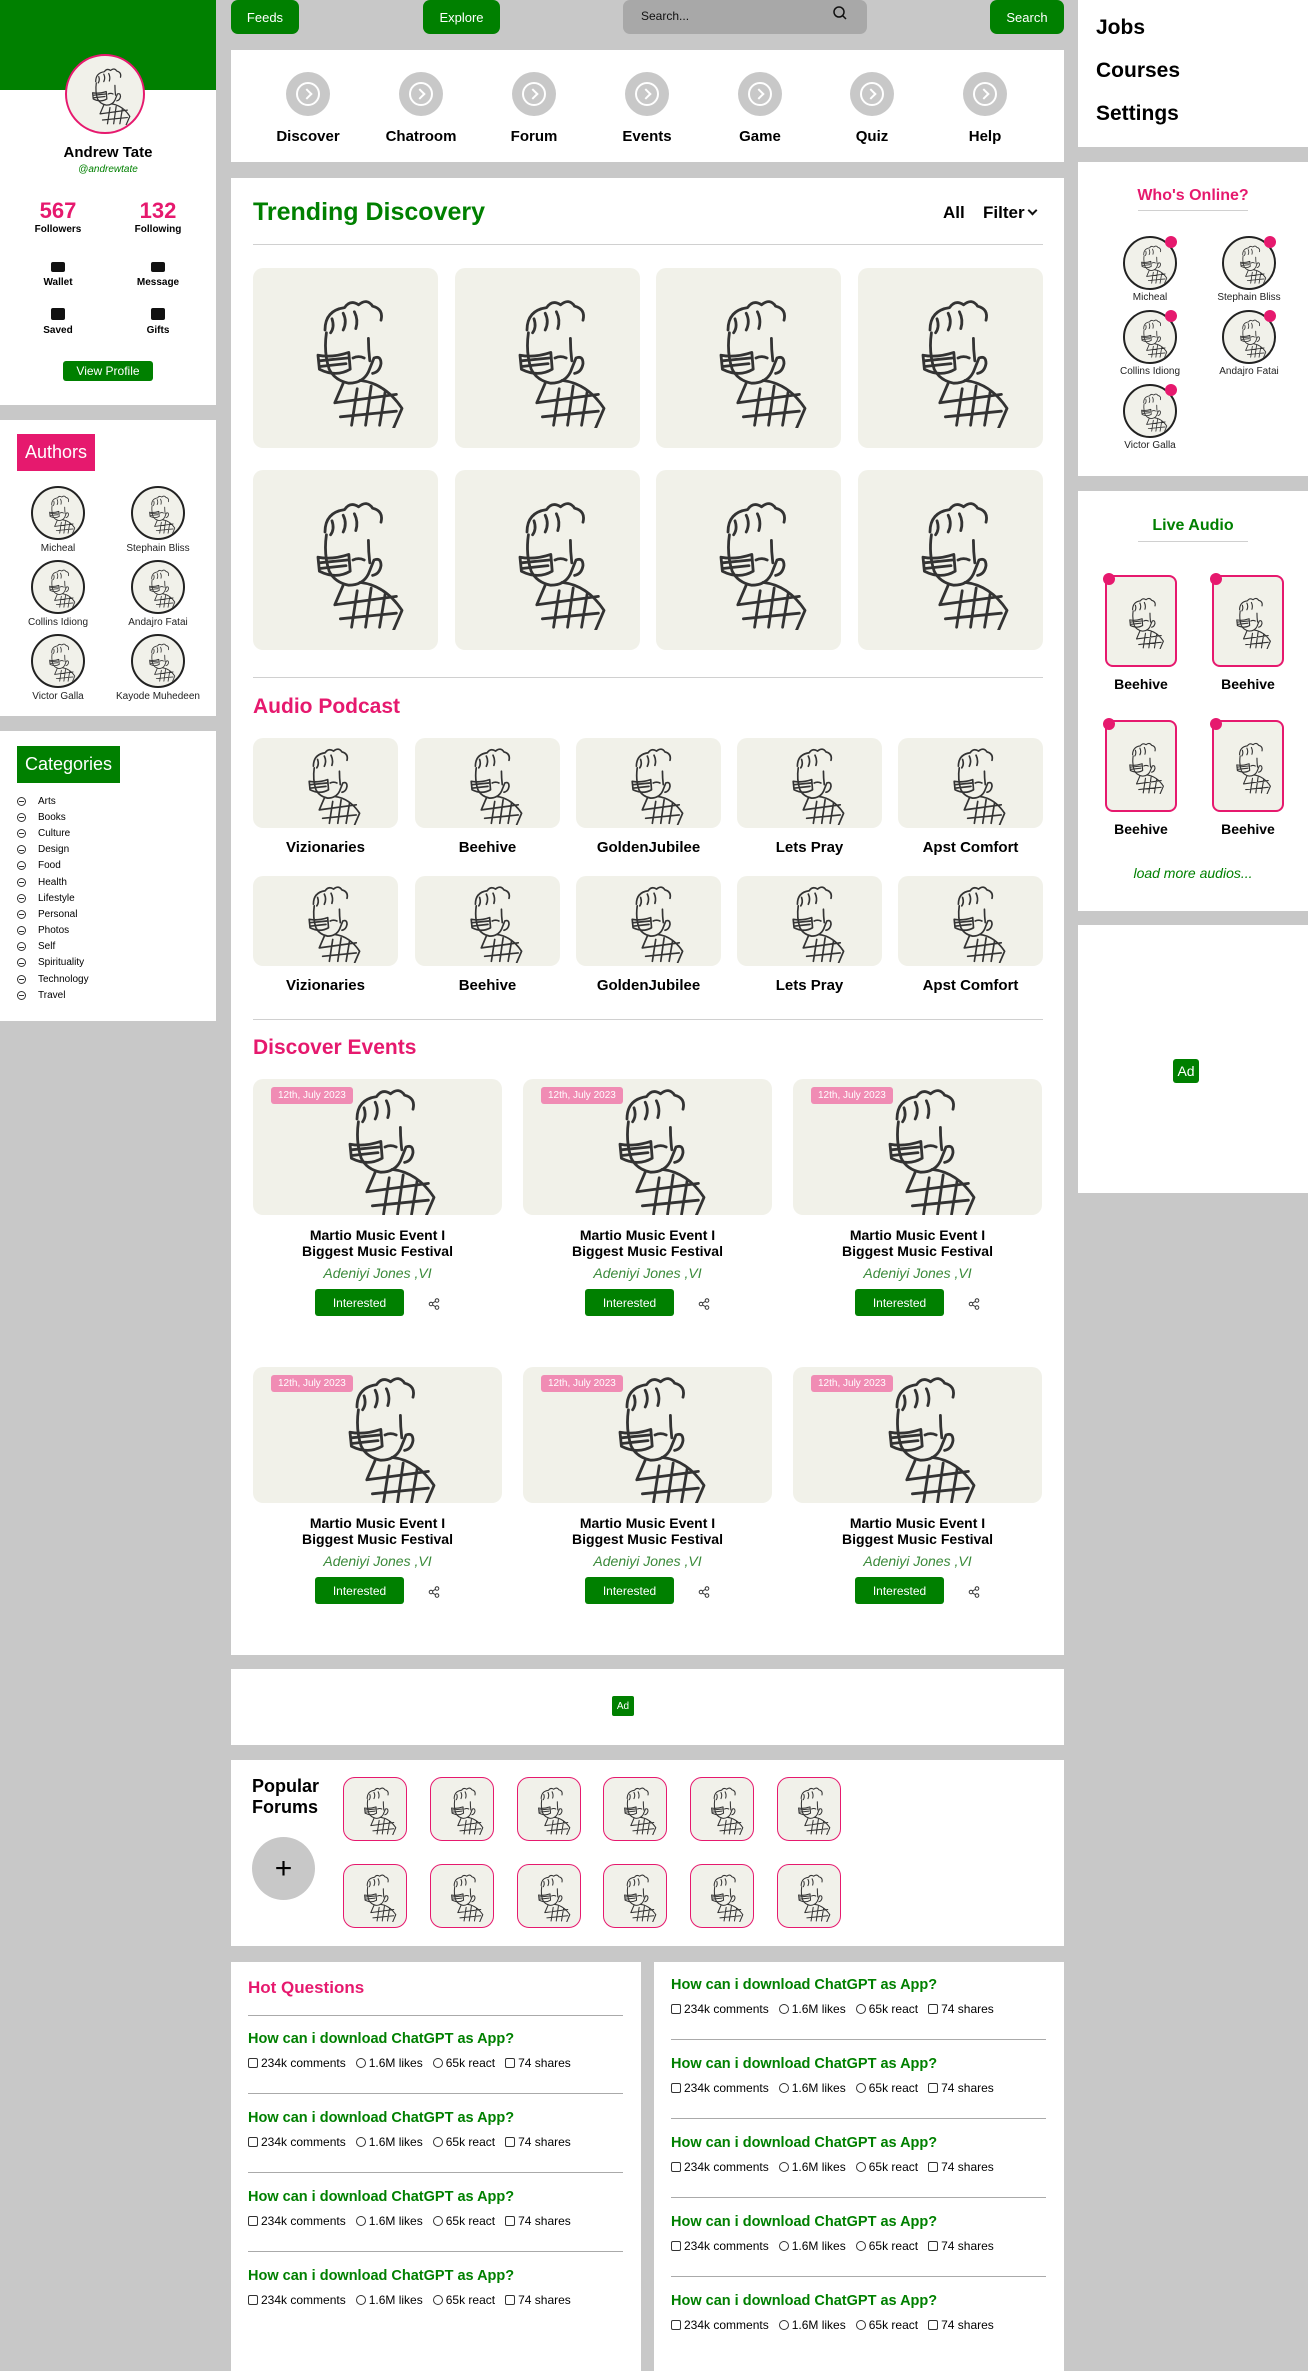 Image resolution: width=1308 pixels, height=2371 pixels. What do you see at coordinates (985, 108) in the screenshot?
I see `nav-item-help: Help` at bounding box center [985, 108].